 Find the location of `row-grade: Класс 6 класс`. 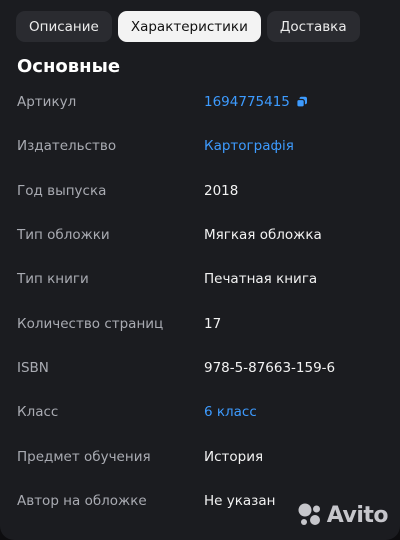

row-grade: Класс 6 класс is located at coordinates (200, 412).